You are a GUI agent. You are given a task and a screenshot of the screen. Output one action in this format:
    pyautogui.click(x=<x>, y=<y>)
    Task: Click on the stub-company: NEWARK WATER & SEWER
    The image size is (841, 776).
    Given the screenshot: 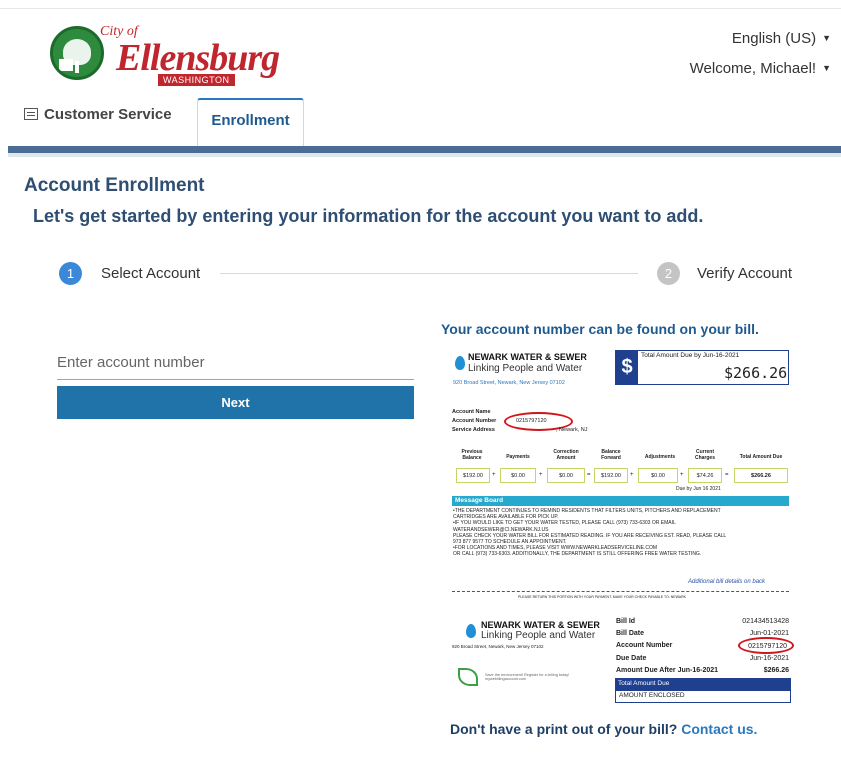 What is the action you would take?
    pyautogui.click(x=540, y=625)
    